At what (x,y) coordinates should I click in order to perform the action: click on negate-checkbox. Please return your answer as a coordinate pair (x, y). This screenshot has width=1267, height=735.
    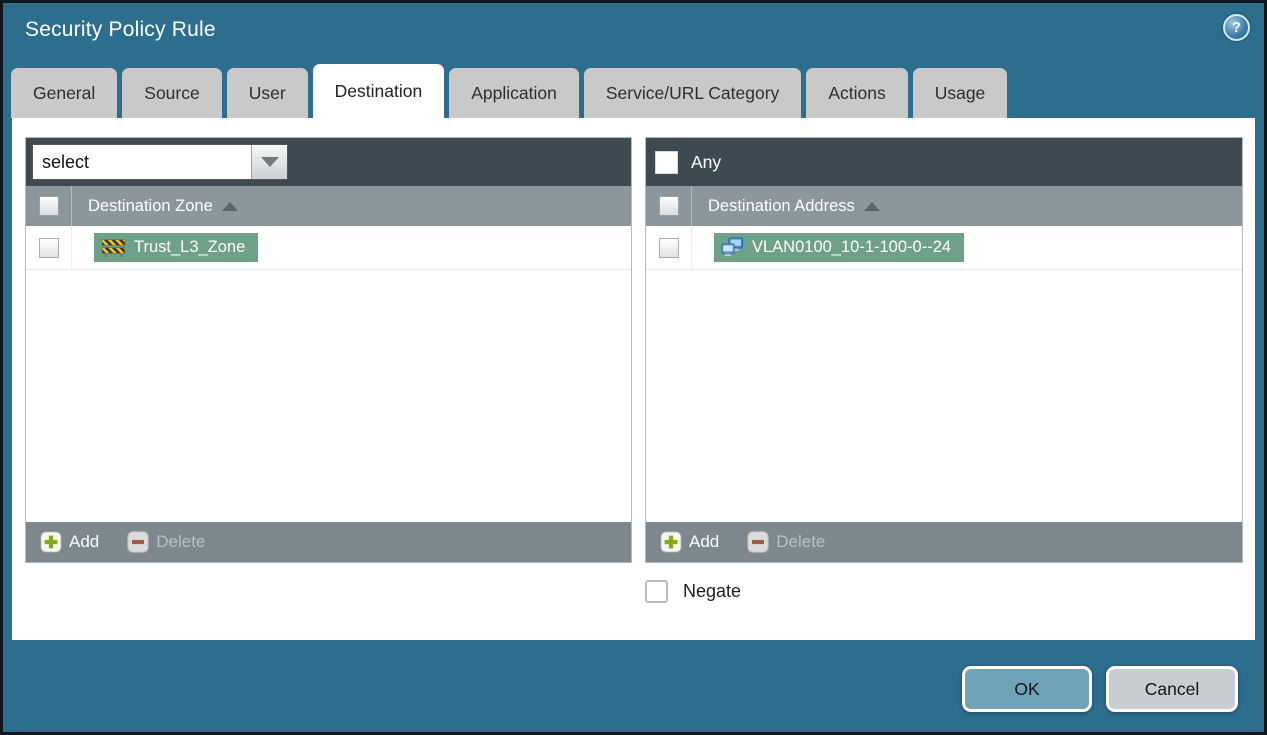
    Looking at the image, I should click on (656, 591).